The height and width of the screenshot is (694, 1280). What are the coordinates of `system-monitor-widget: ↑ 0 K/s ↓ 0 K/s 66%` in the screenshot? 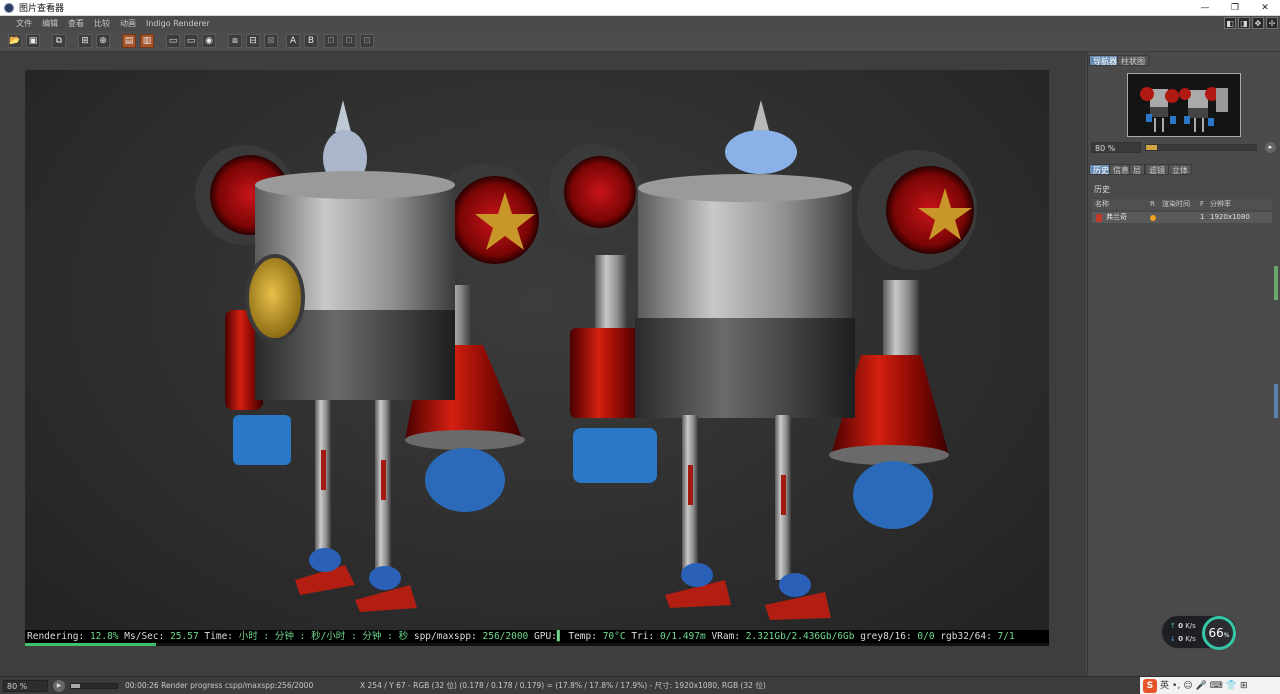 It's located at (1199, 632).